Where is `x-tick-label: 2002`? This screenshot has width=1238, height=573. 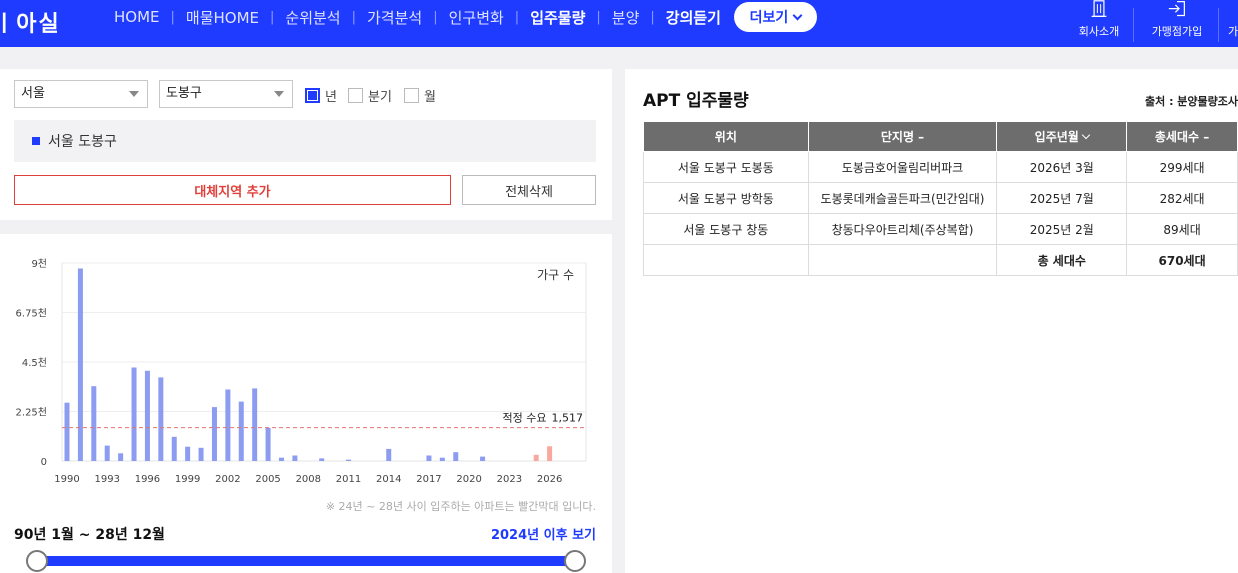 x-tick-label: 2002 is located at coordinates (227, 479).